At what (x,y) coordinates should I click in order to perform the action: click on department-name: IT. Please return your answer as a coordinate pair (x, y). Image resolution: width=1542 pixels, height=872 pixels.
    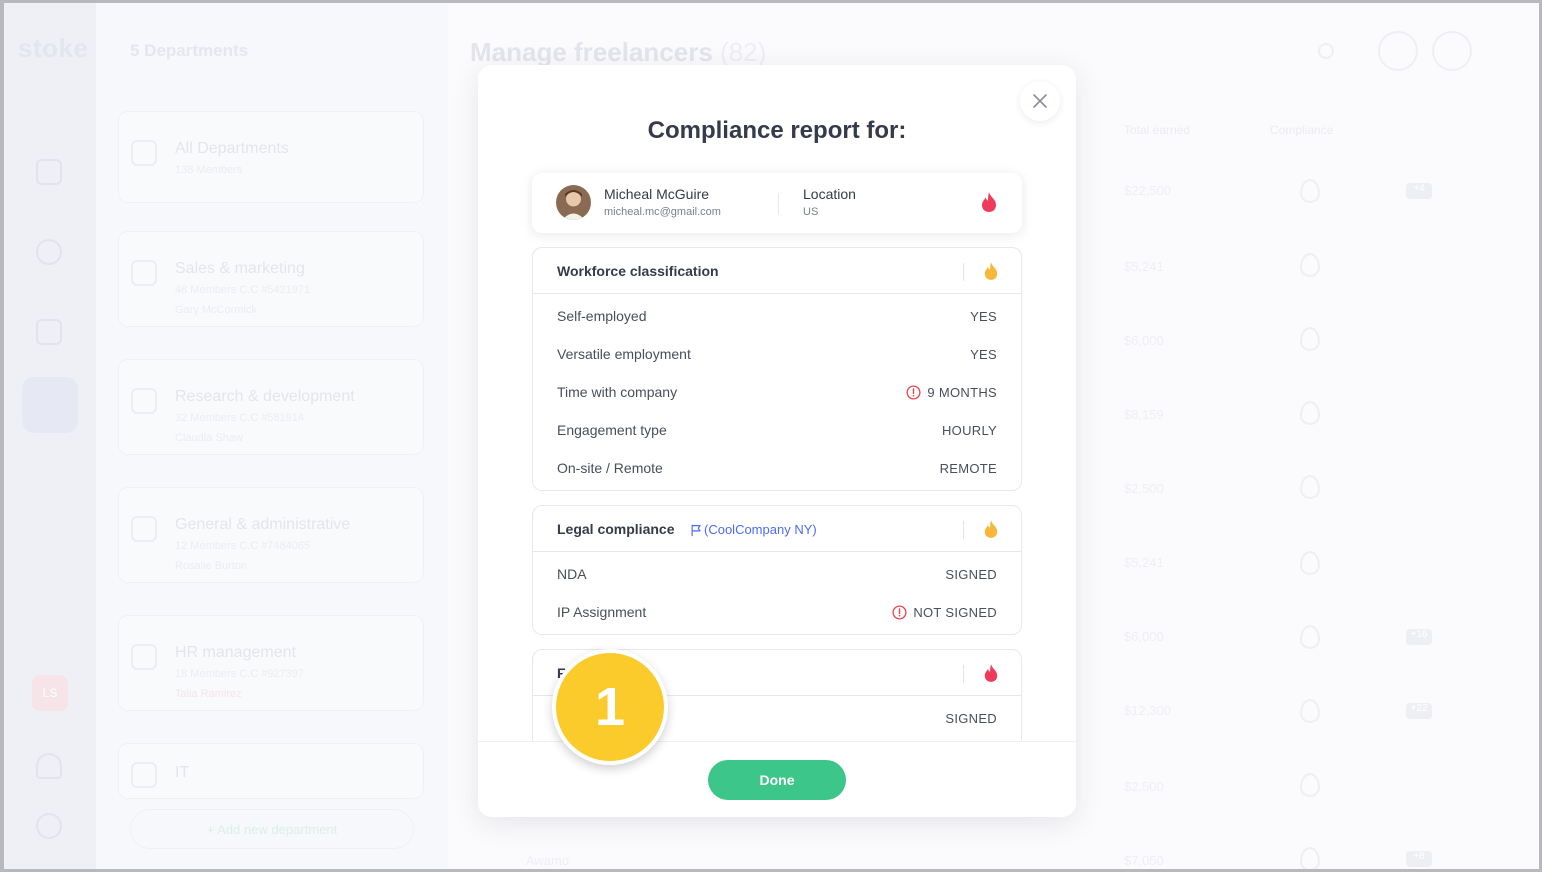
    Looking at the image, I should click on (182, 772).